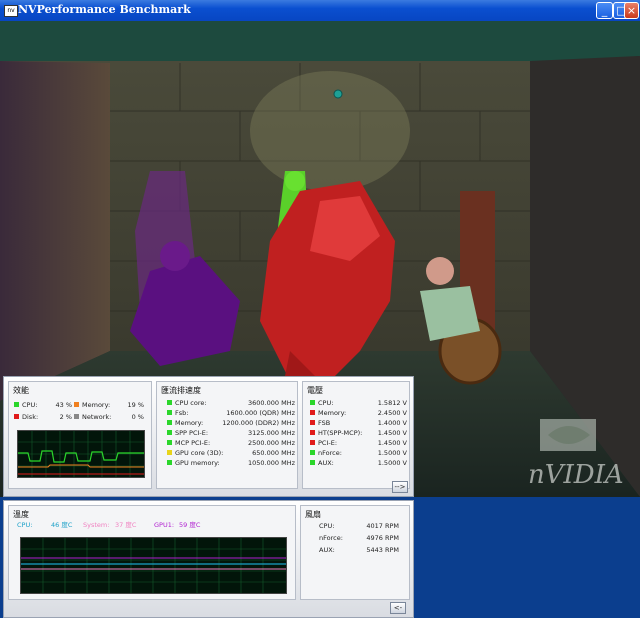 This screenshot has width=640, height=618. Describe the element at coordinates (21, 514) in the screenshot. I see `temperature-title: 溫度` at that location.